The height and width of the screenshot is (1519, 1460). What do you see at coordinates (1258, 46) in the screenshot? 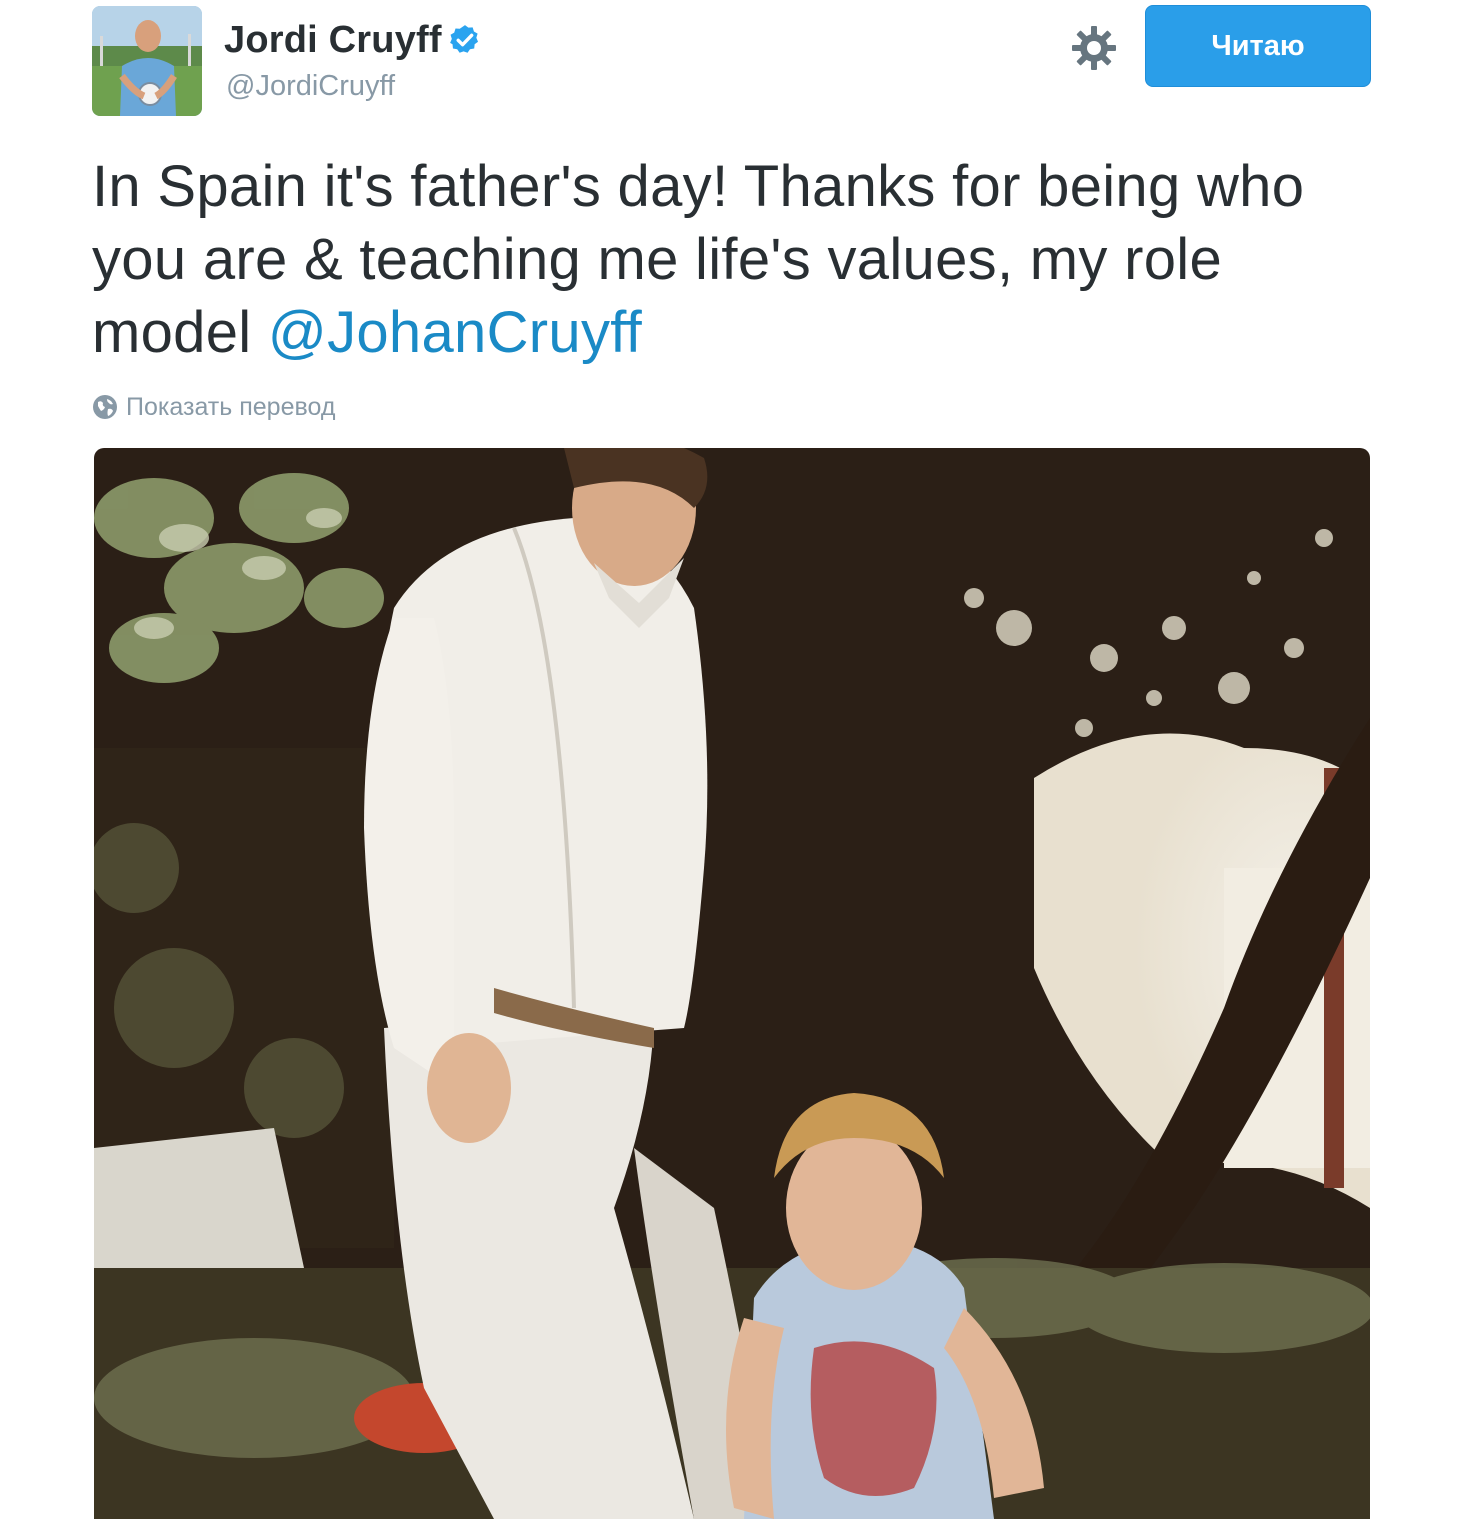
I see `following-button: Читаю` at bounding box center [1258, 46].